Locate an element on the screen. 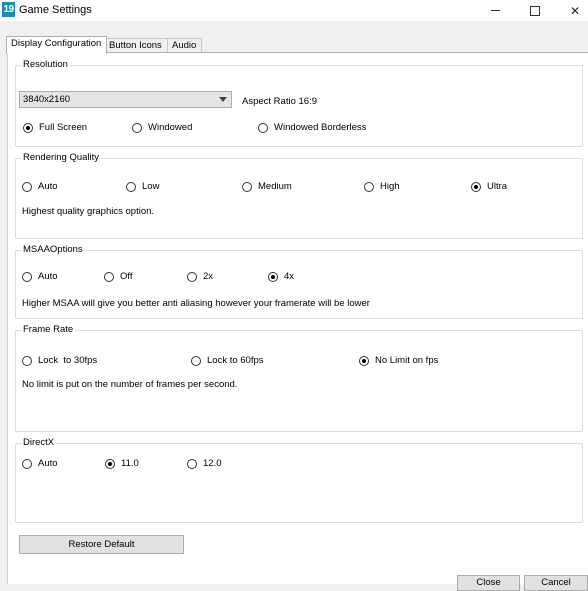 This screenshot has width=588, height=591. maximize-icon is located at coordinates (535, 10).